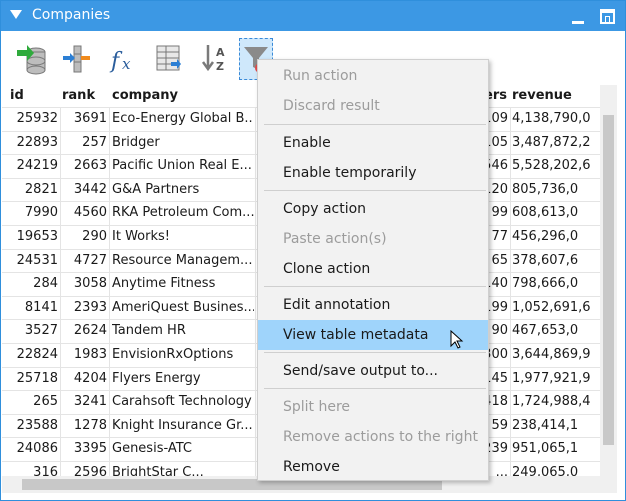 The width and height of the screenshot is (626, 501). What do you see at coordinates (37, 236) in the screenshot?
I see `cell-id: 19653` at bounding box center [37, 236].